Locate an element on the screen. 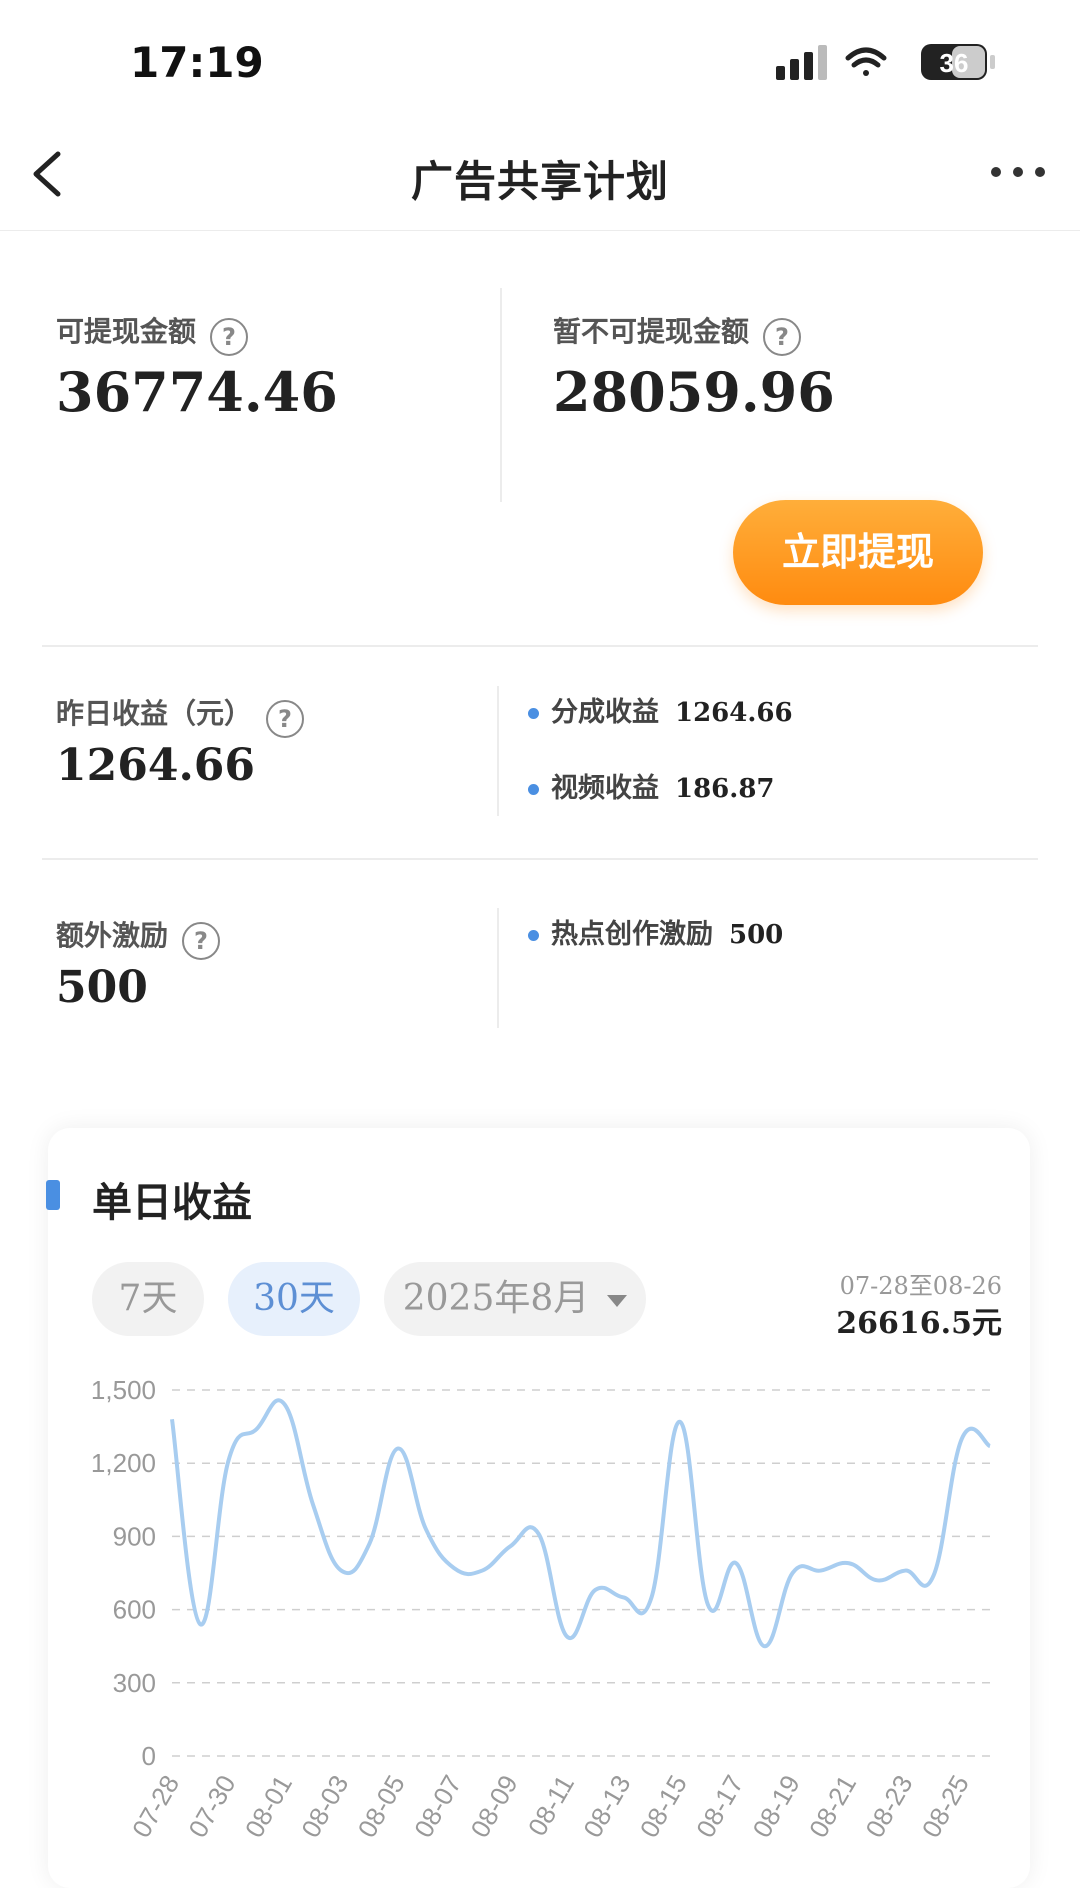  item-label: 分成收益 is located at coordinates (605, 712).